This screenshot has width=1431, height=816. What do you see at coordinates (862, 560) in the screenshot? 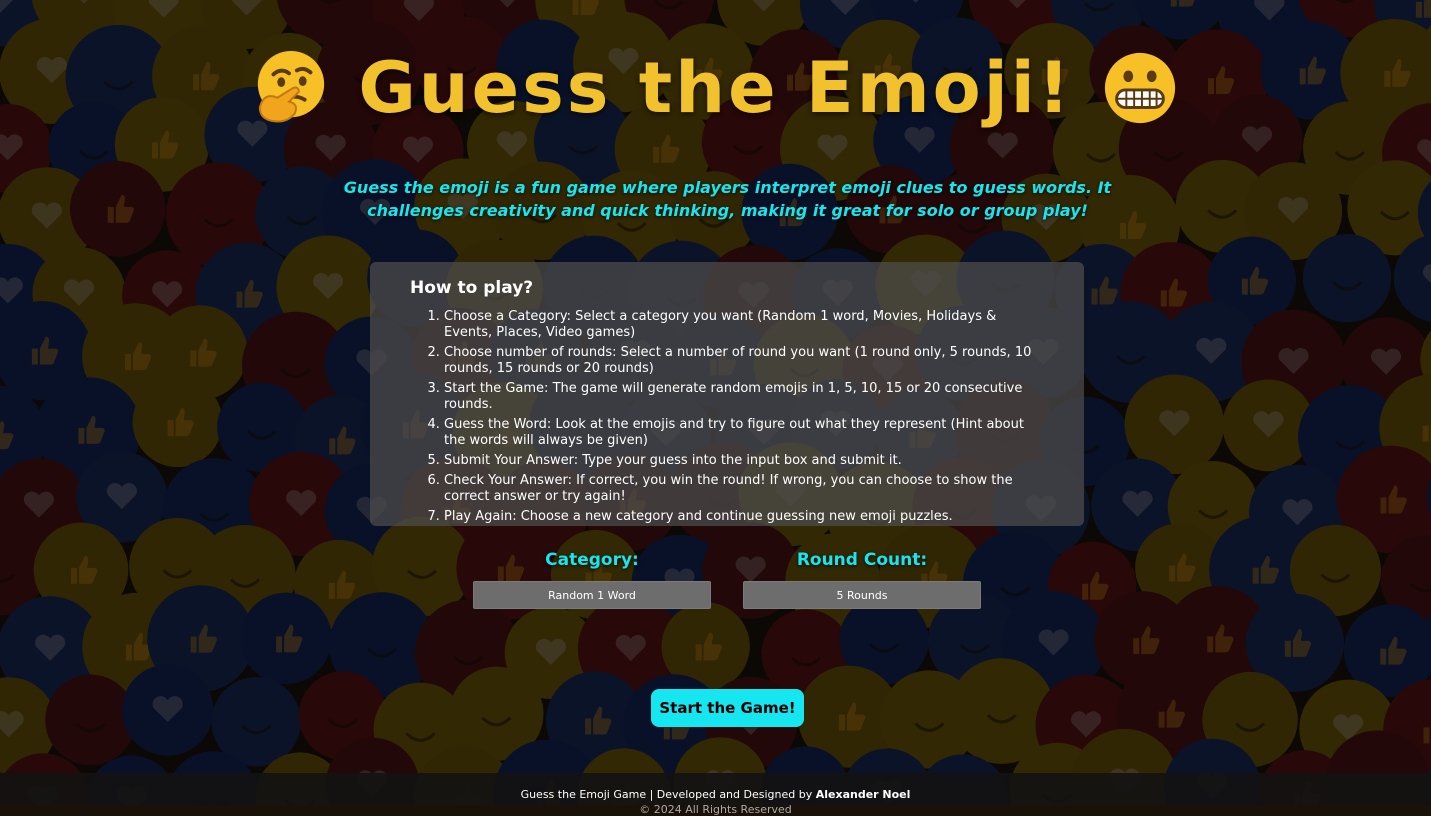
I see `round-count-label: Round Count:` at bounding box center [862, 560].